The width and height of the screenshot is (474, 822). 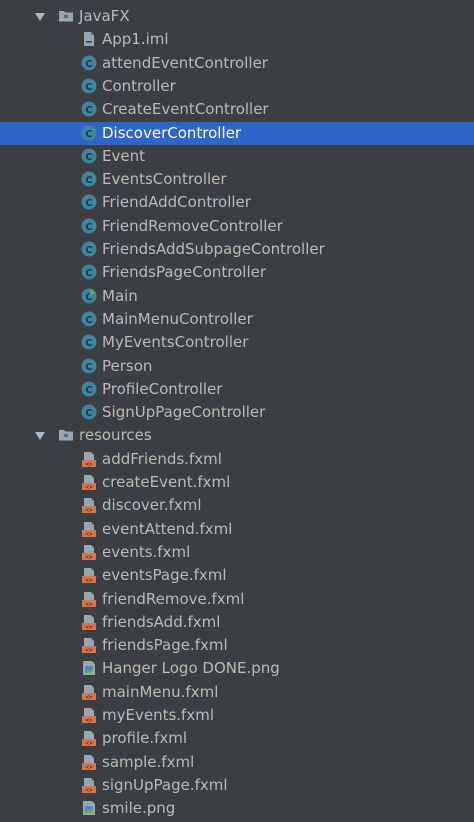 I want to click on tree-file-row: C Main, so click(x=237, y=296).